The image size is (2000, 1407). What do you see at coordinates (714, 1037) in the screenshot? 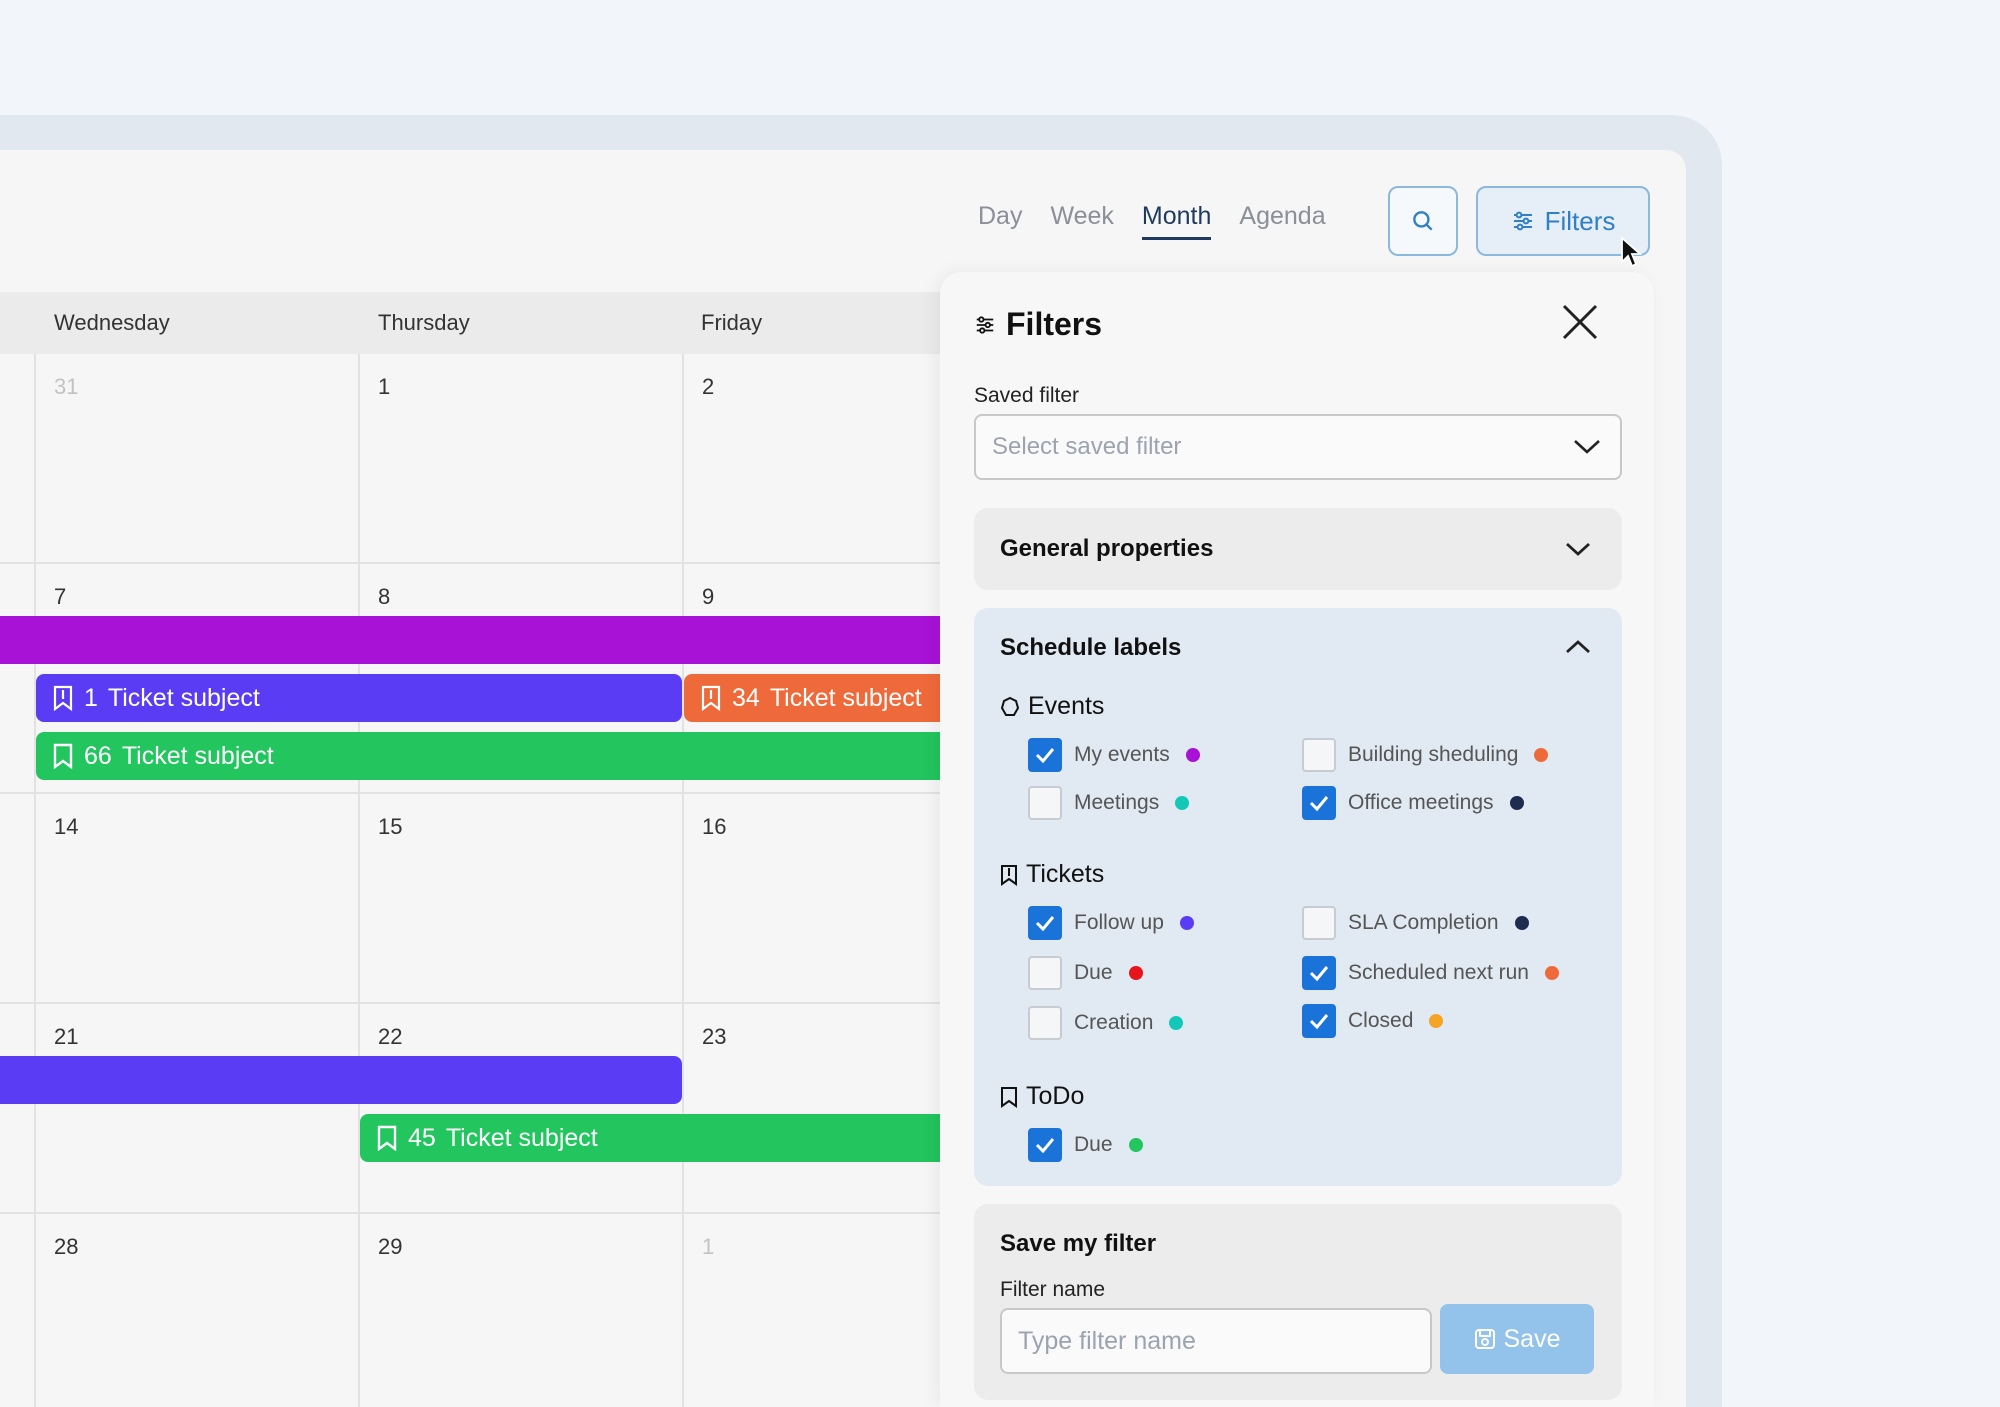
I see `date-cell: 23` at bounding box center [714, 1037].